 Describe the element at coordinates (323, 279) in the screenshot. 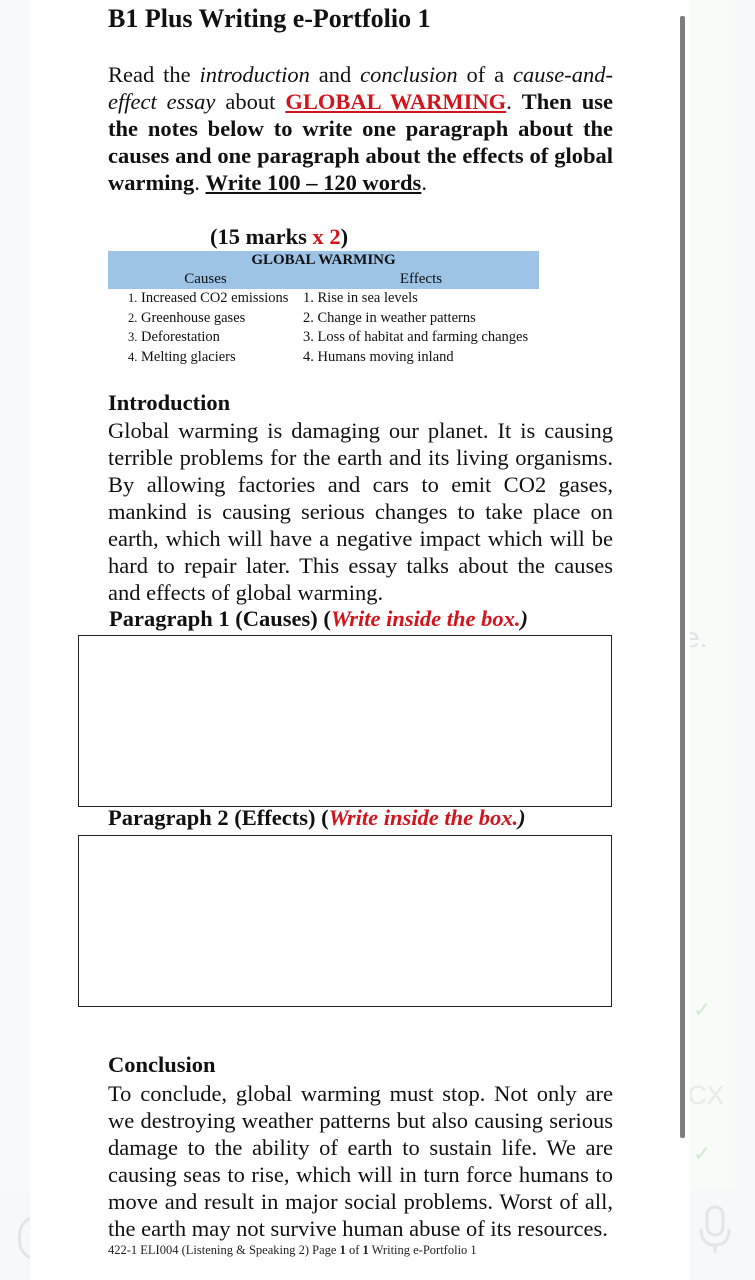

I see `notes-table-header-row: Causes Effects` at that location.